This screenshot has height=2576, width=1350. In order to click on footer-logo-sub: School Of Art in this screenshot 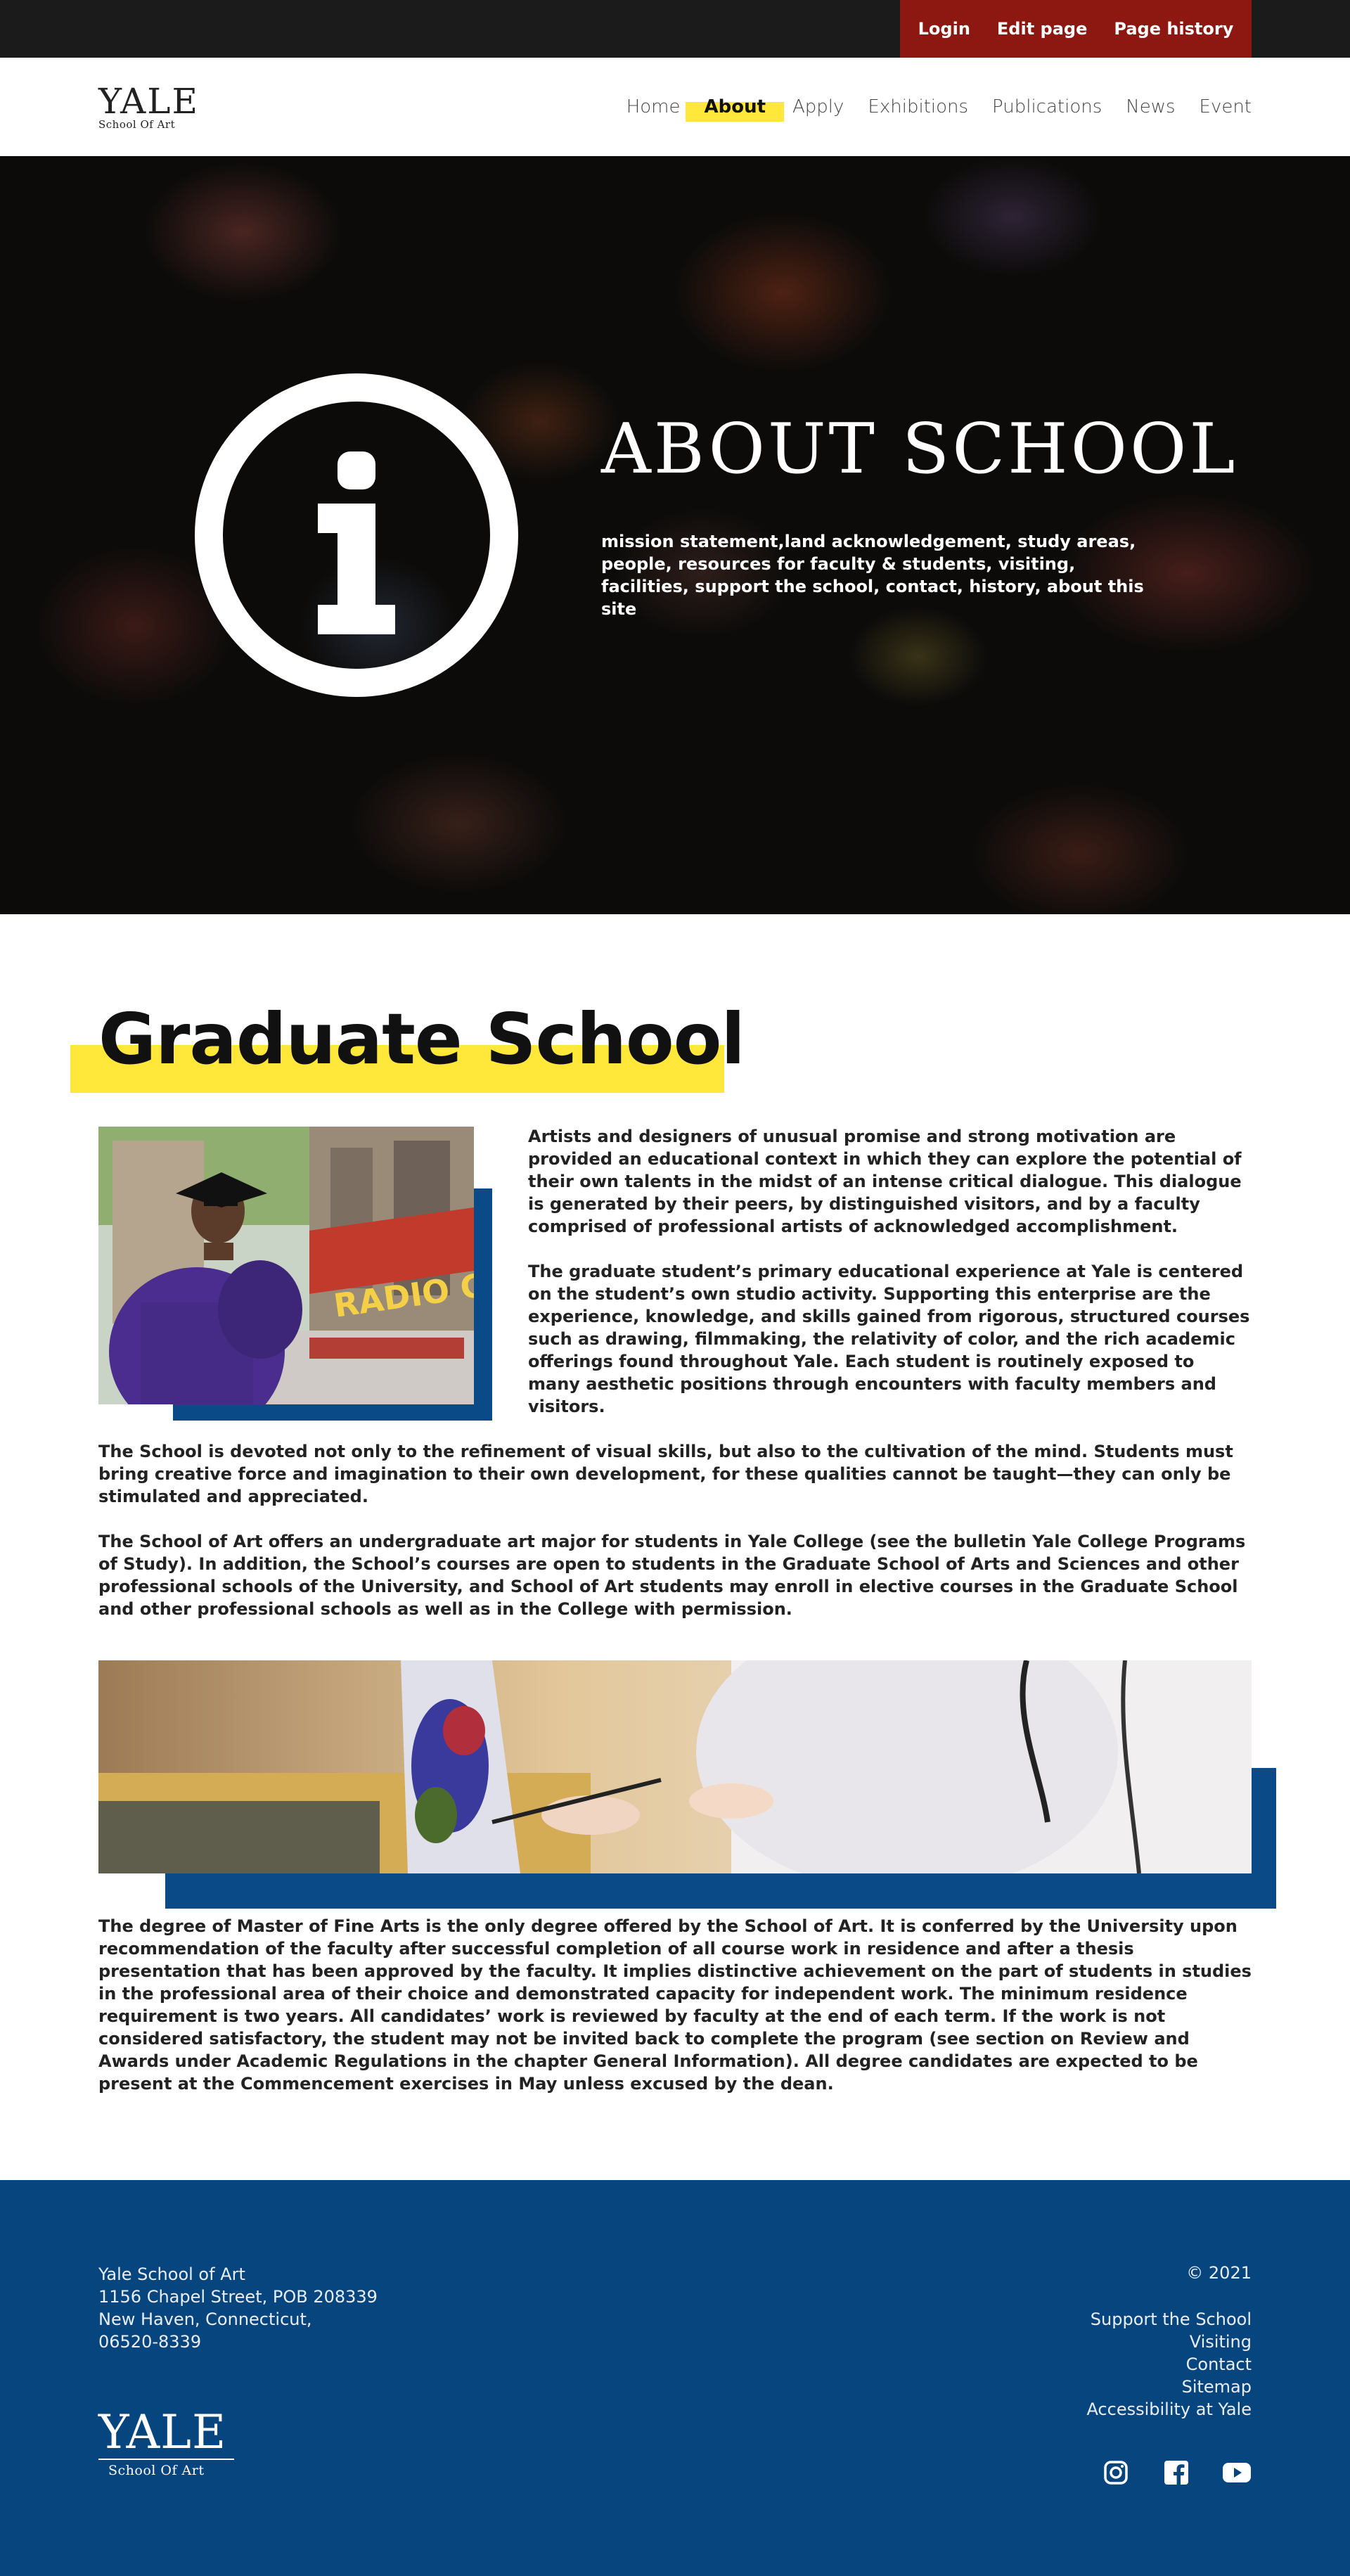, I will do `click(156, 2470)`.